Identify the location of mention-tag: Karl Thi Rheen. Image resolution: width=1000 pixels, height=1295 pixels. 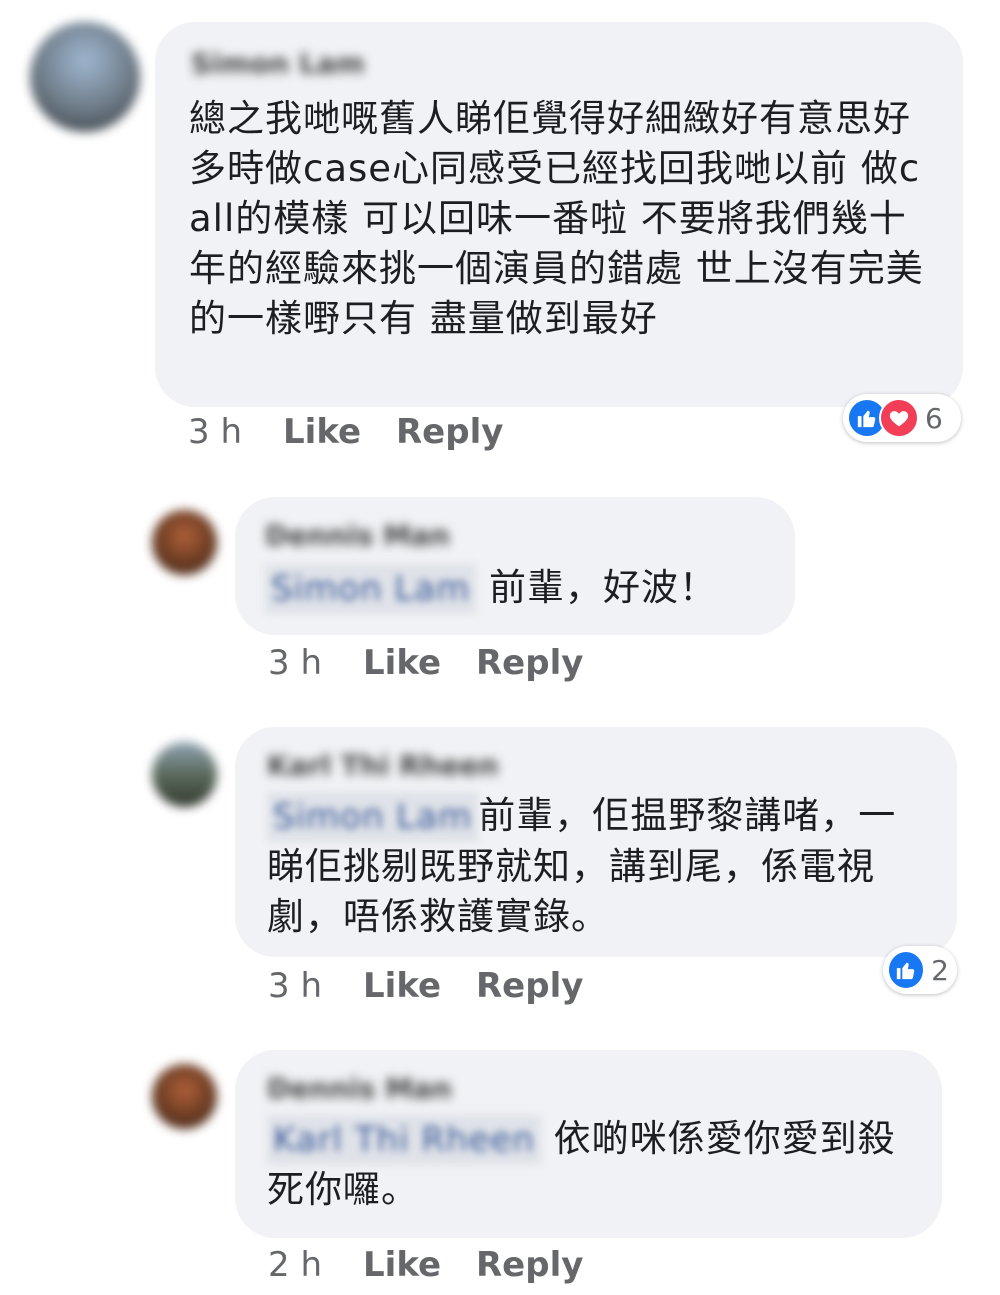
(404, 1140).